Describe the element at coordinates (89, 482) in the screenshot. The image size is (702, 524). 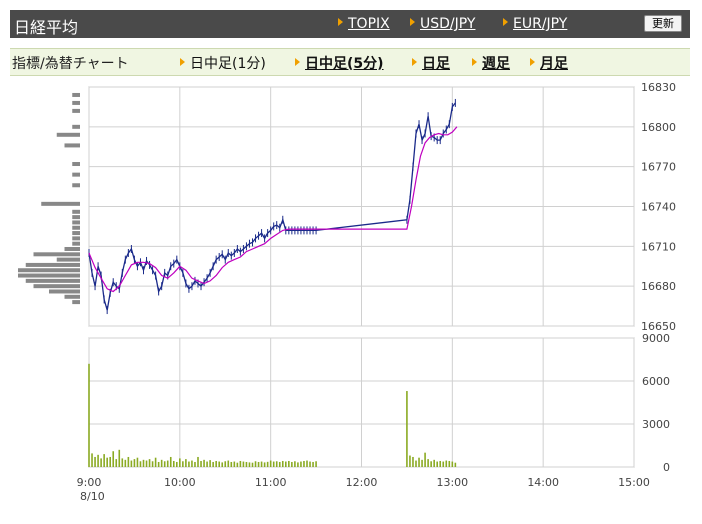
I see `x-tick-label: 9:00` at that location.